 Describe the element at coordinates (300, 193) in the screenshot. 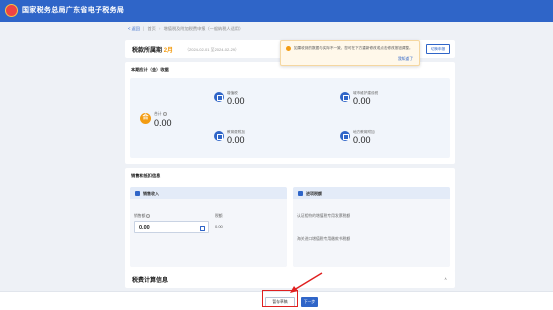

I see `input-tax-icon` at that location.